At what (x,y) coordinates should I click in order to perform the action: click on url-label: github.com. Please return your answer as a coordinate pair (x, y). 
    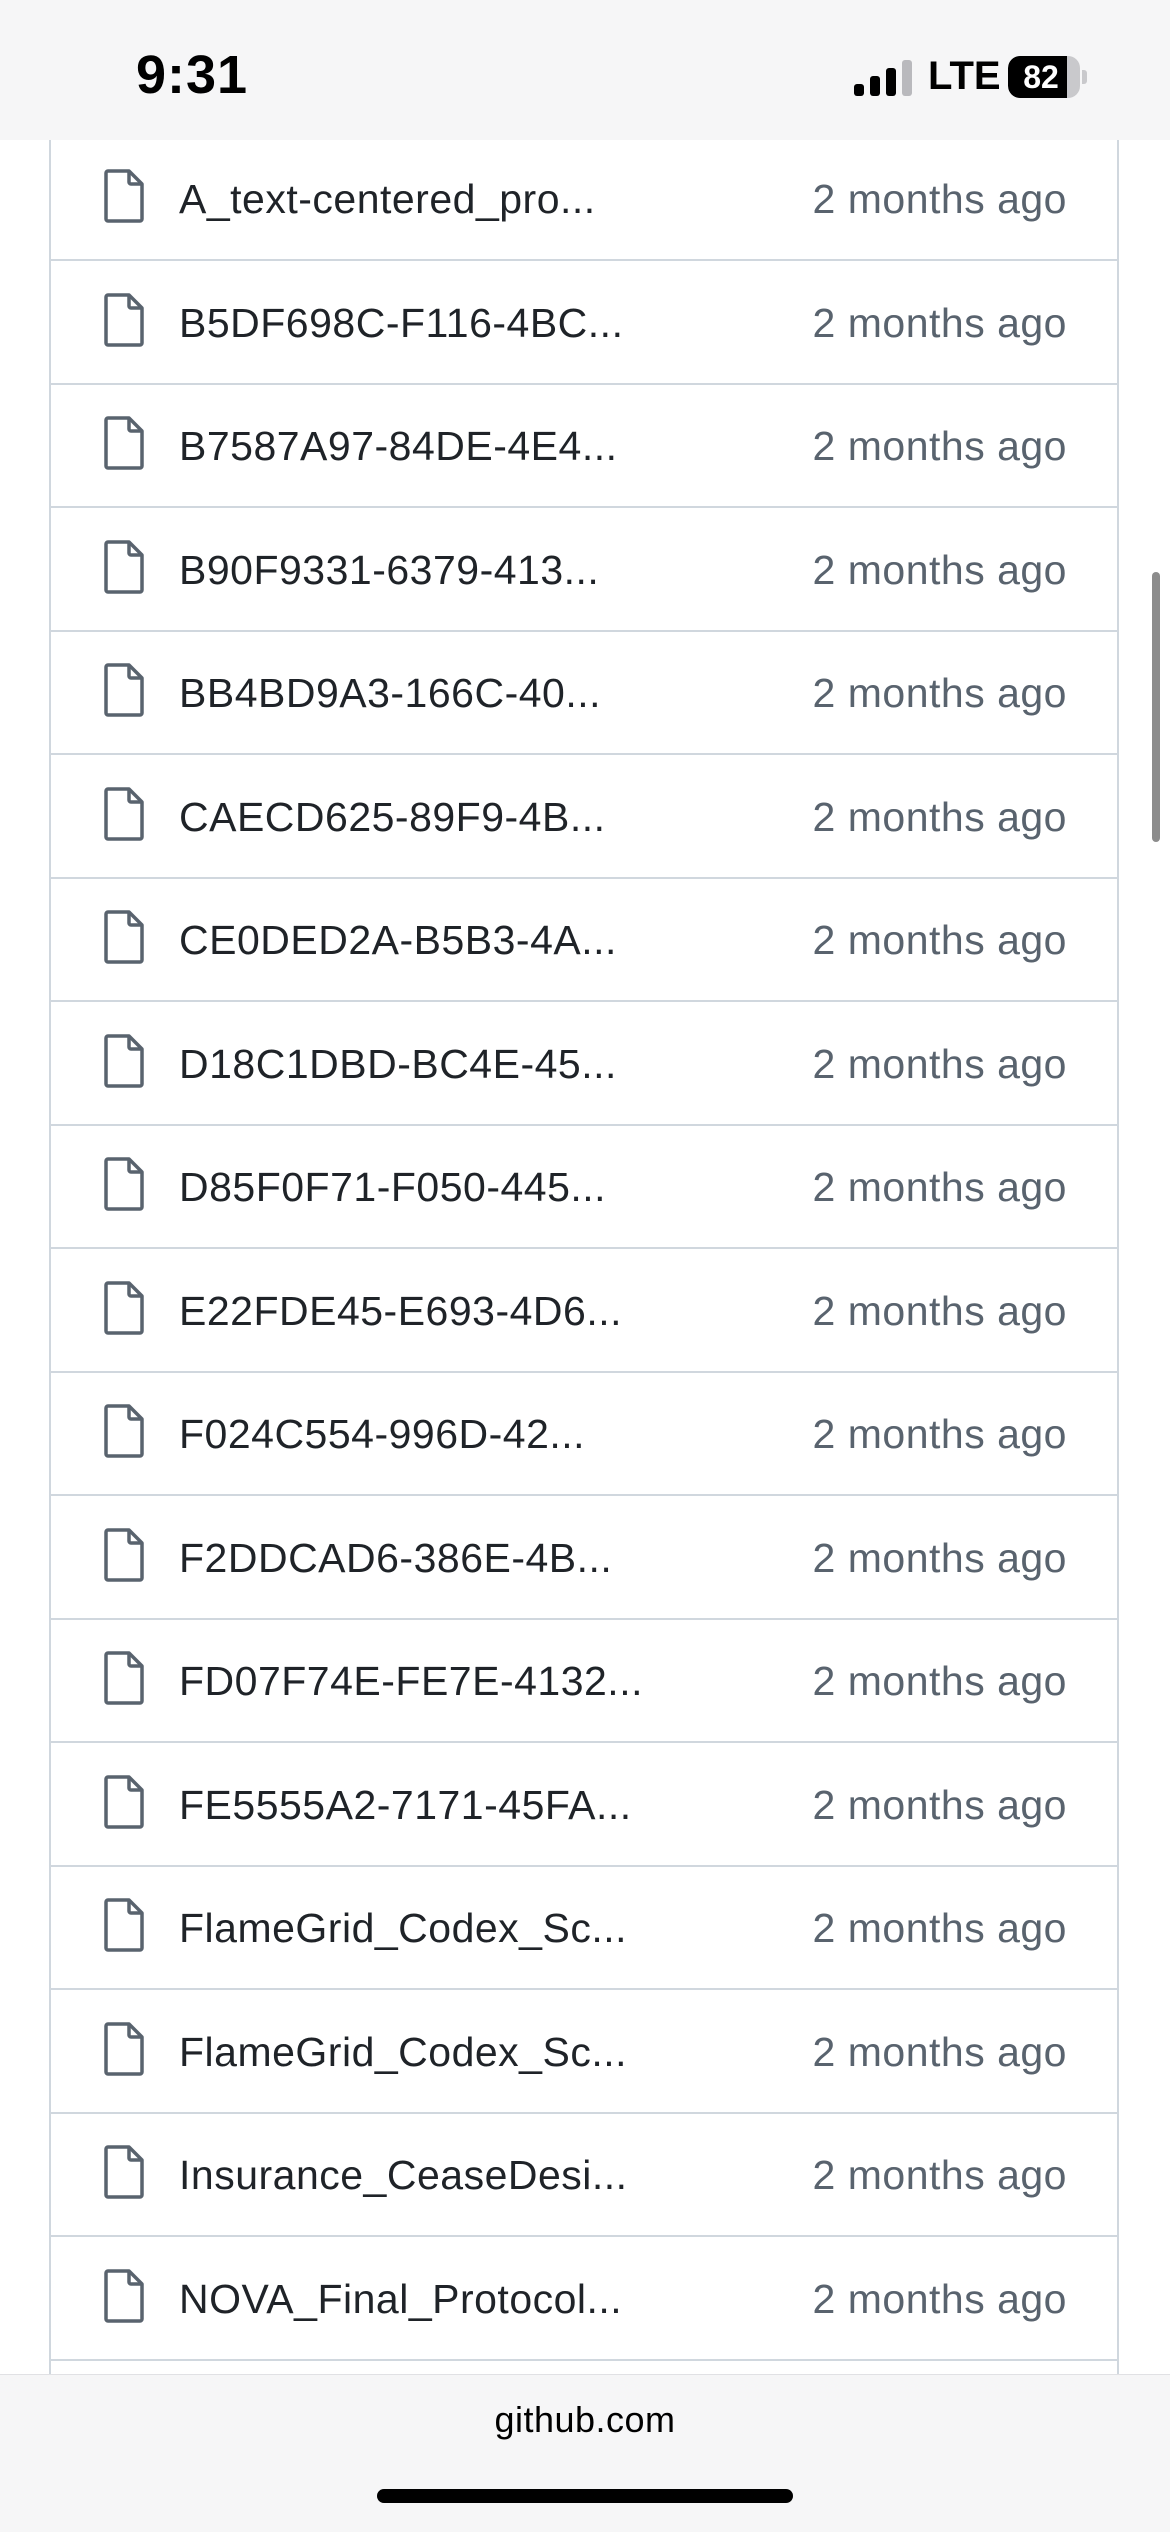
    Looking at the image, I should click on (585, 2420).